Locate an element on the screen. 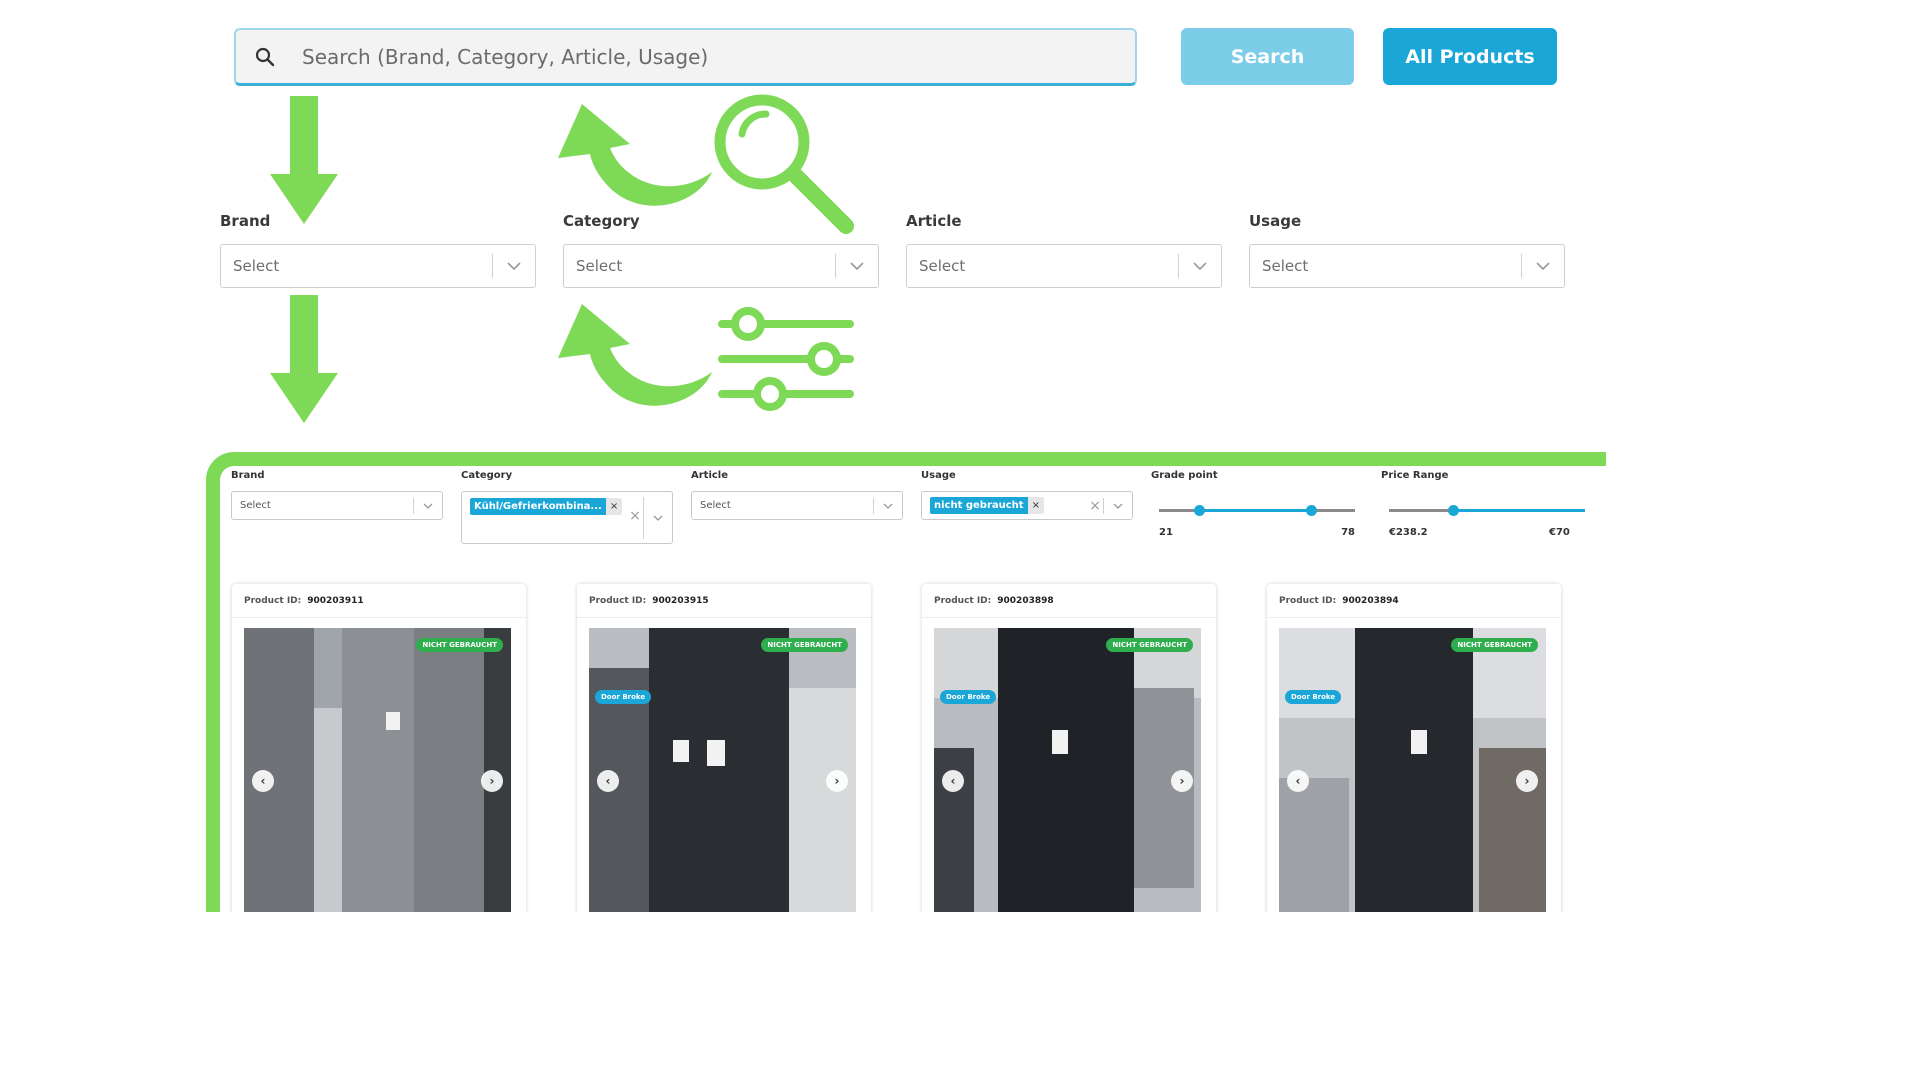 The height and width of the screenshot is (1080, 1920). mini-category-label: Category is located at coordinates (487, 475).